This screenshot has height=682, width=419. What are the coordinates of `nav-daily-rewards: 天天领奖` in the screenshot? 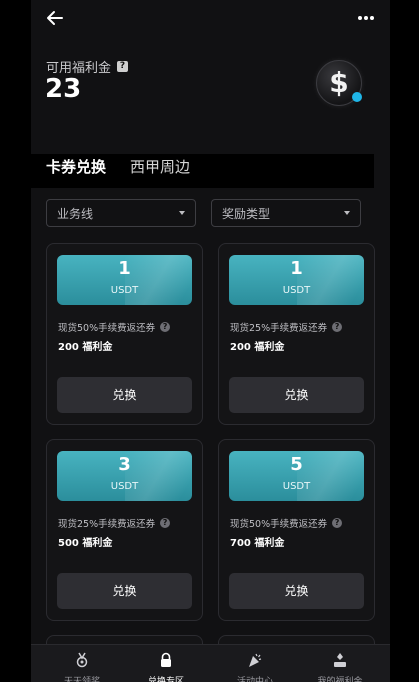 It's located at (82, 663).